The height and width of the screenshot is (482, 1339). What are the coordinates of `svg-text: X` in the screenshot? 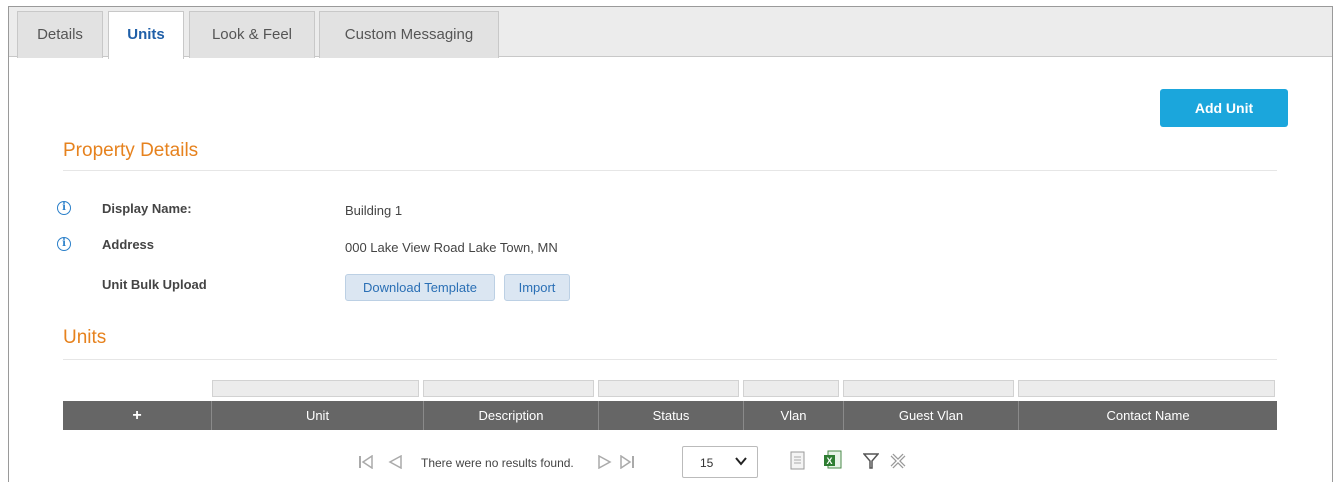 It's located at (829, 461).